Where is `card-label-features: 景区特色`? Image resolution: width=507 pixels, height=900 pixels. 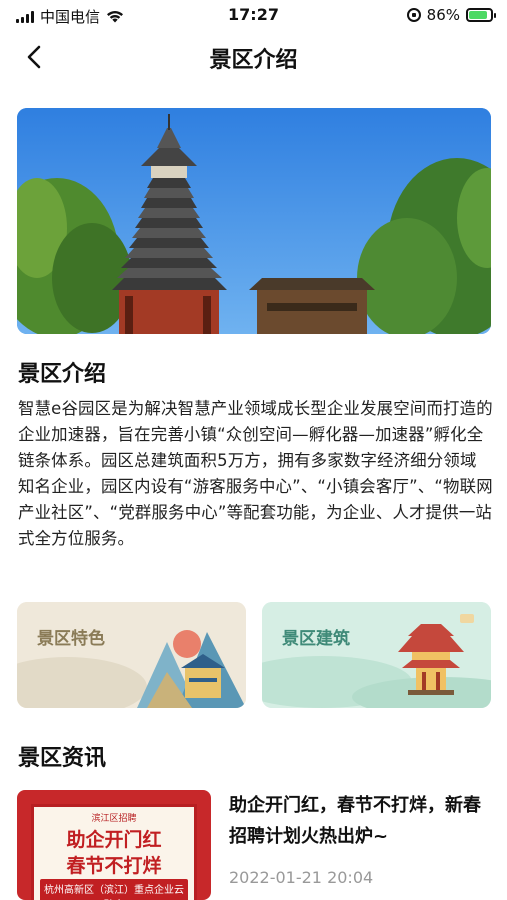
card-label-features: 景区特色 is located at coordinates (71, 639).